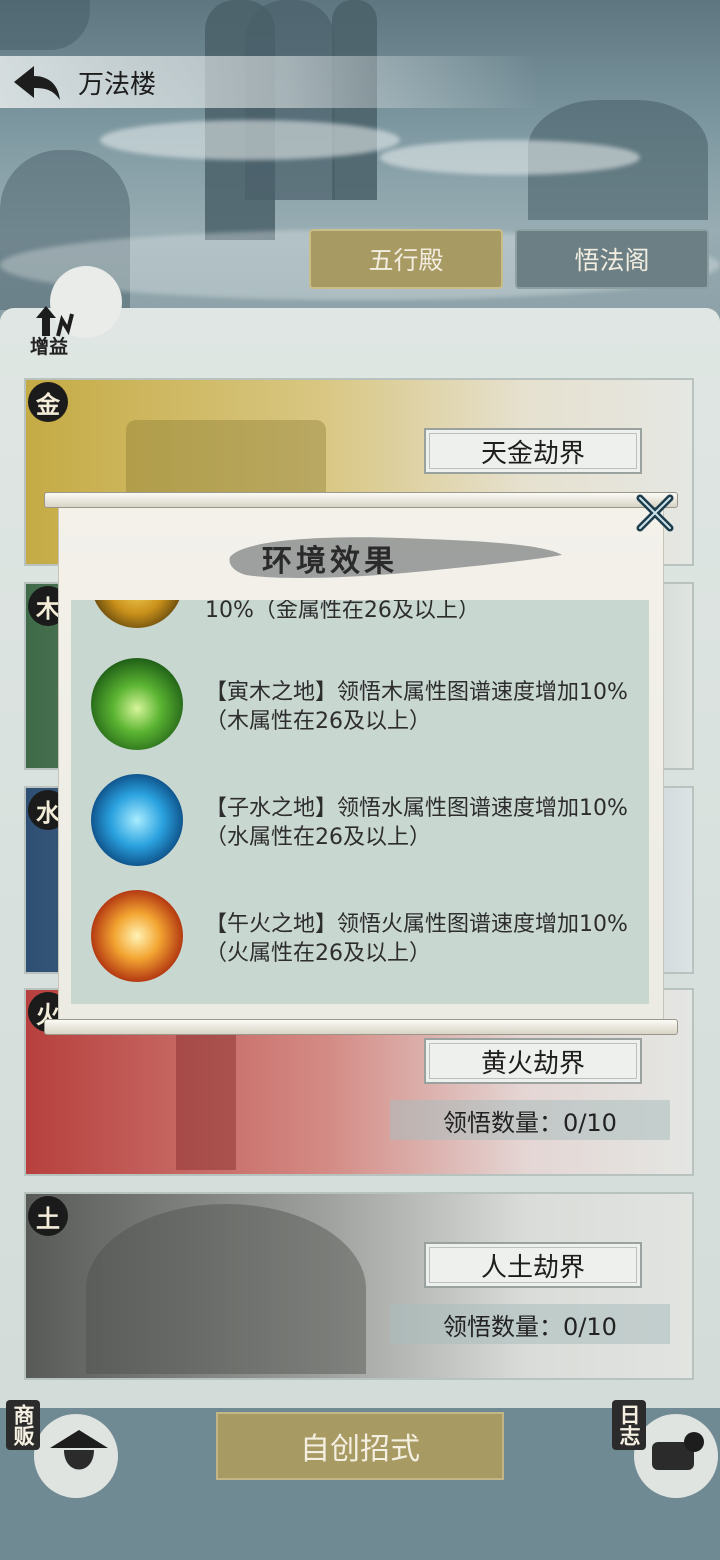  What do you see at coordinates (361, 500) in the screenshot?
I see `scroll-rod-top` at bounding box center [361, 500].